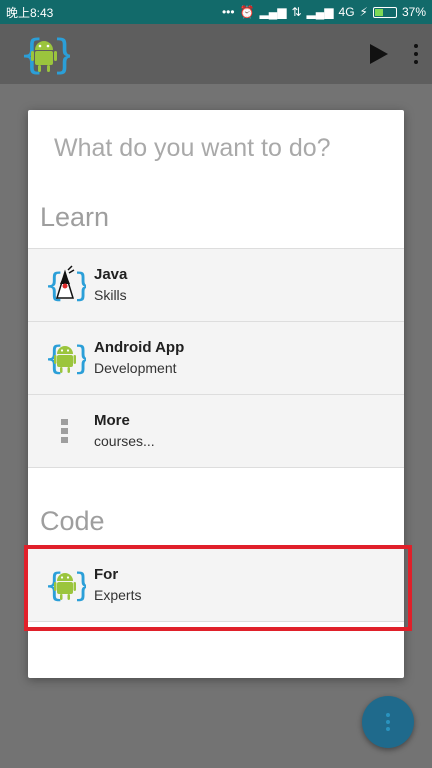 Image resolution: width=432 pixels, height=768 pixels. What do you see at coordinates (388, 722) in the screenshot?
I see `fab-more-button` at bounding box center [388, 722].